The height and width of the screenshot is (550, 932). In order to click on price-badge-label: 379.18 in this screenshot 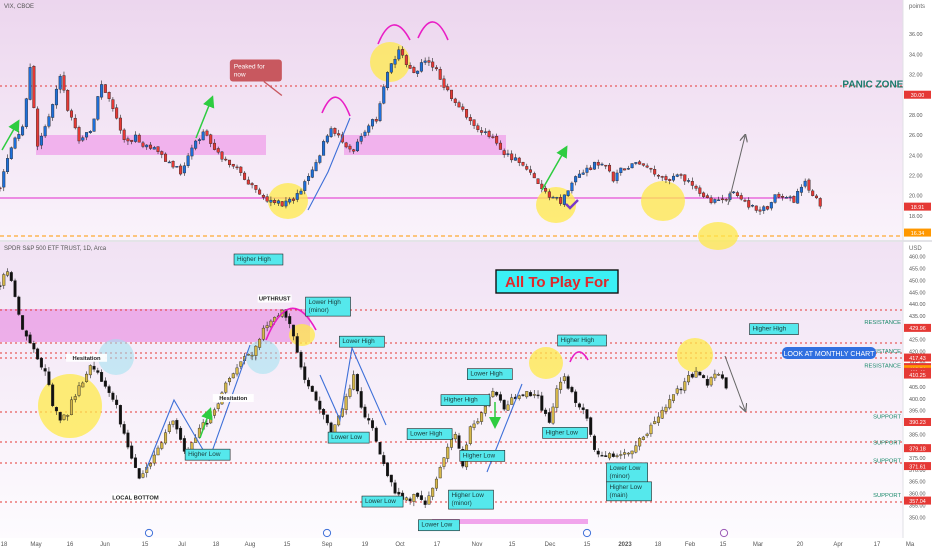, I will do `click(917, 449)`.